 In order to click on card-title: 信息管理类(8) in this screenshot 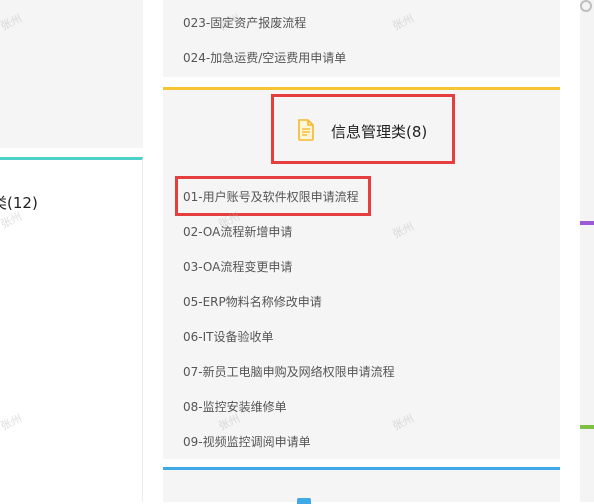, I will do `click(379, 132)`.